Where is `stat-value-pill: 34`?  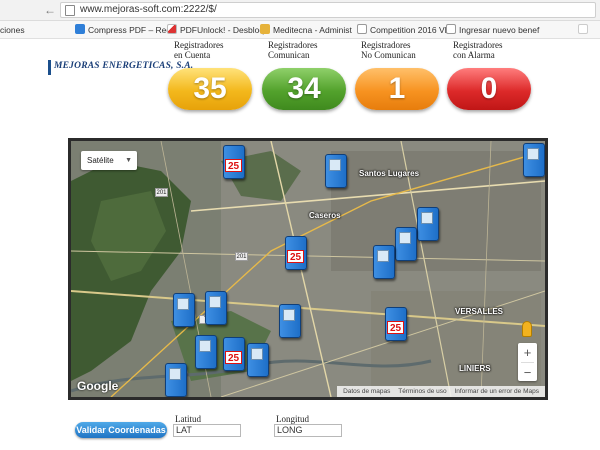 stat-value-pill: 34 is located at coordinates (304, 89).